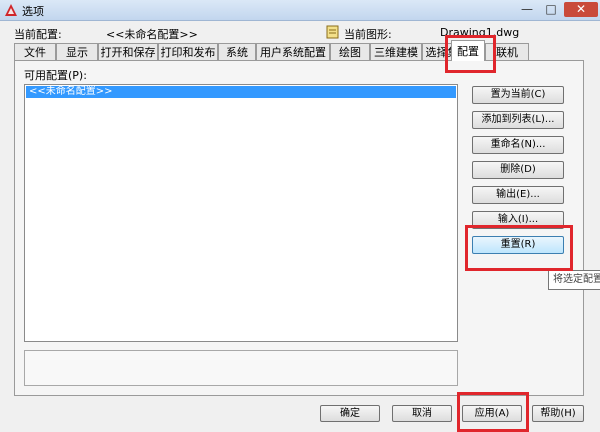 The width and height of the screenshot is (600, 432). Describe the element at coordinates (55, 75) in the screenshot. I see `available-profiles-label: 可用配置(P):` at that location.